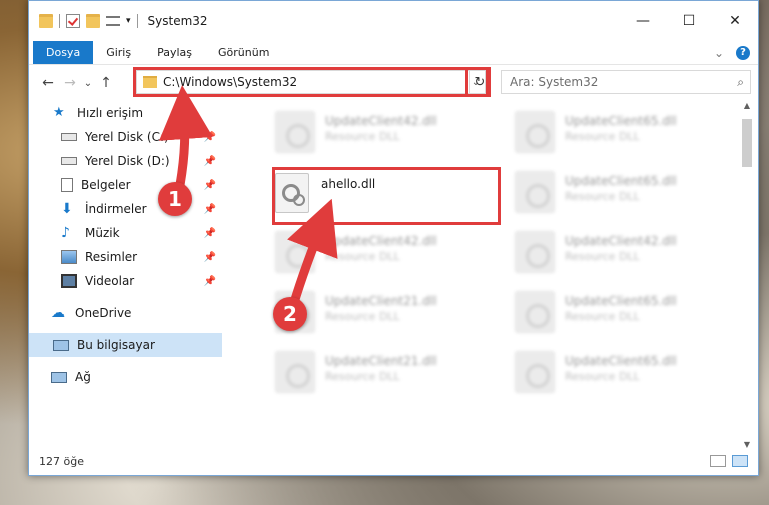 Image resolution: width=769 pixels, height=505 pixels. What do you see at coordinates (747, 275) in the screenshot?
I see `vertical-scrollbar: ▲ ▼` at bounding box center [747, 275].